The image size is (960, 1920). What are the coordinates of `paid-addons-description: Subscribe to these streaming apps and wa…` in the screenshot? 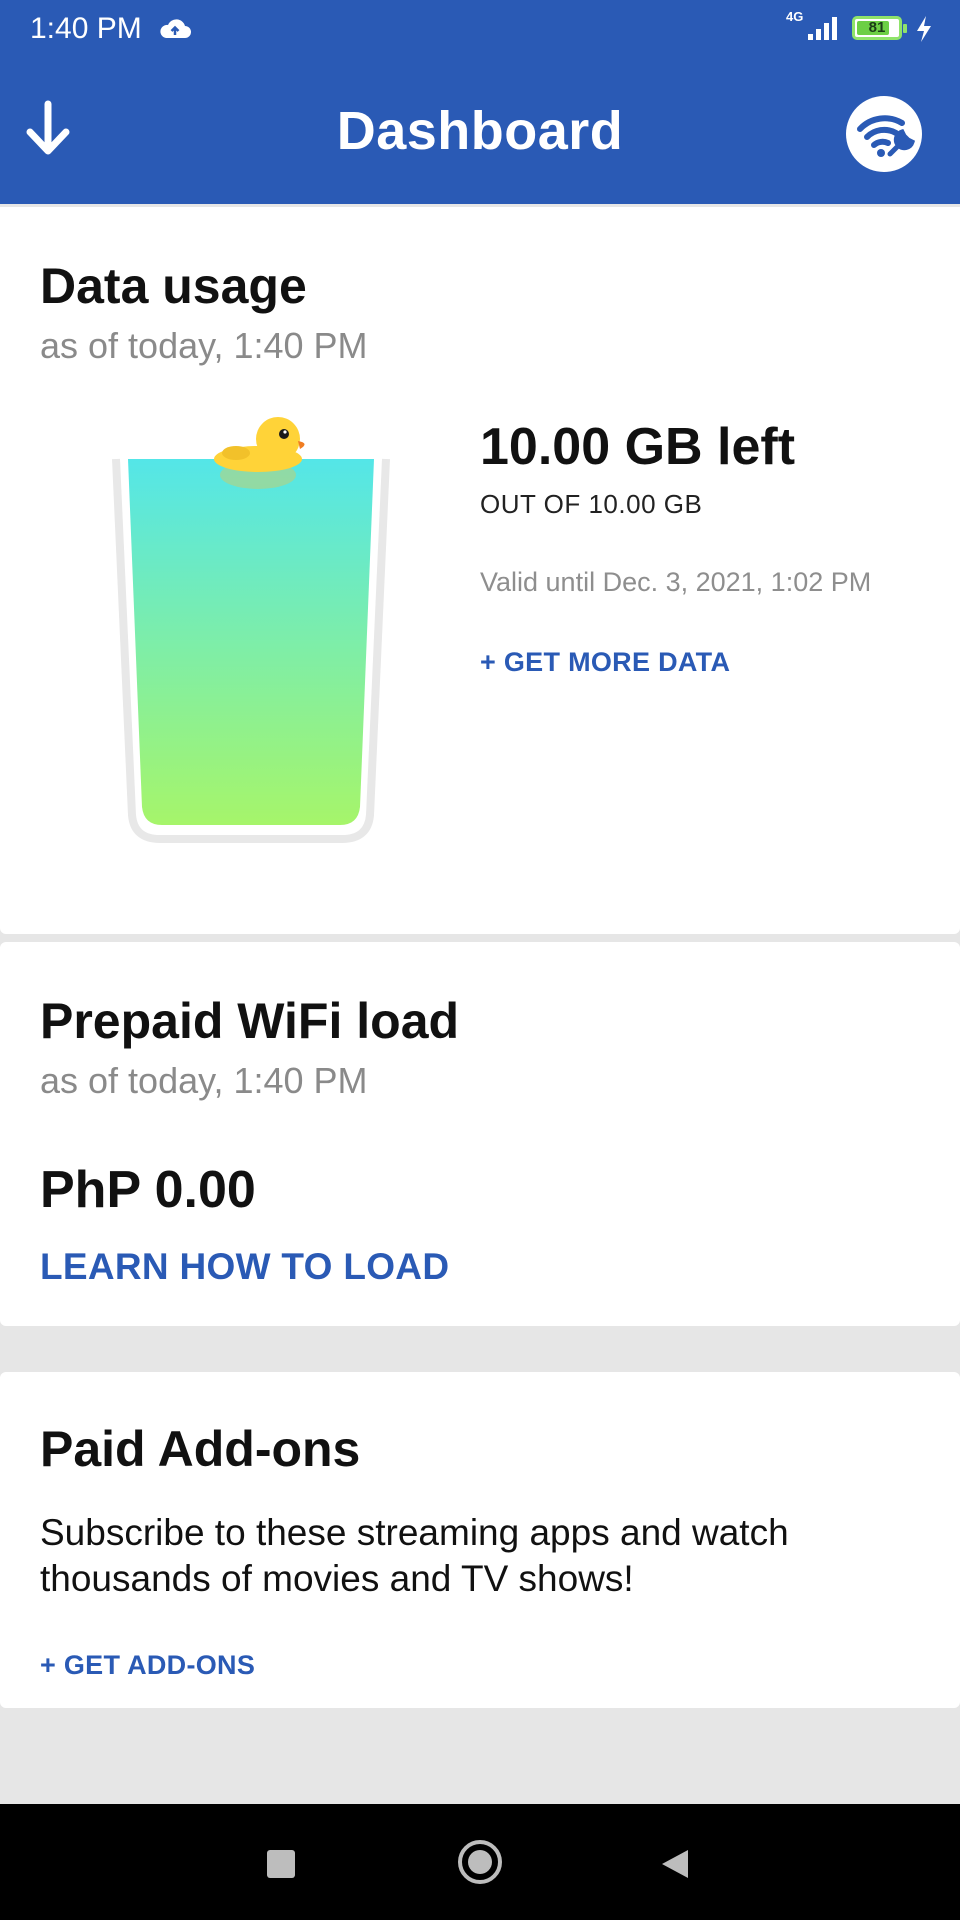 It's located at (414, 1555).